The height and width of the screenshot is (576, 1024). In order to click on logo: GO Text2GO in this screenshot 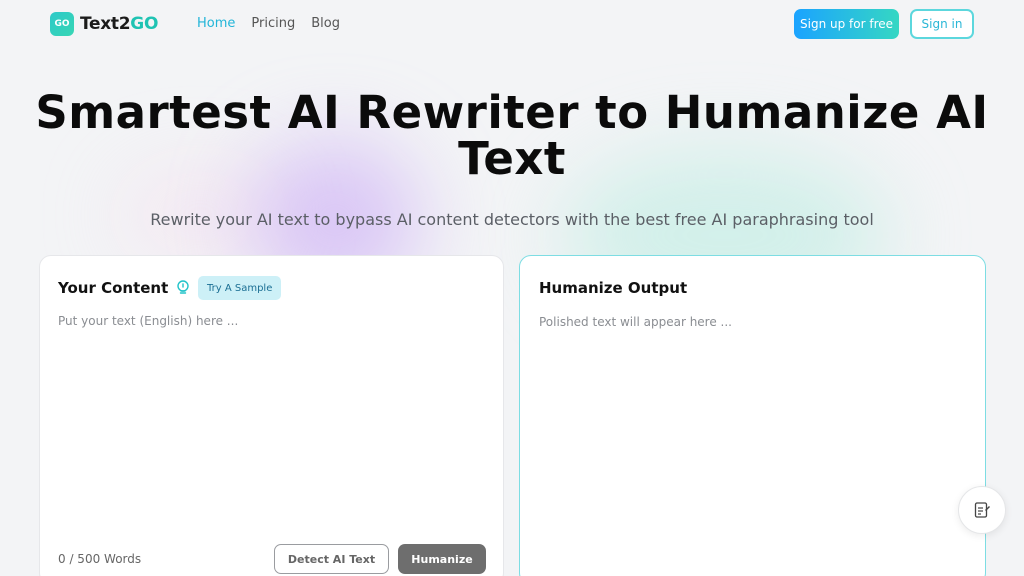, I will do `click(104, 24)`.